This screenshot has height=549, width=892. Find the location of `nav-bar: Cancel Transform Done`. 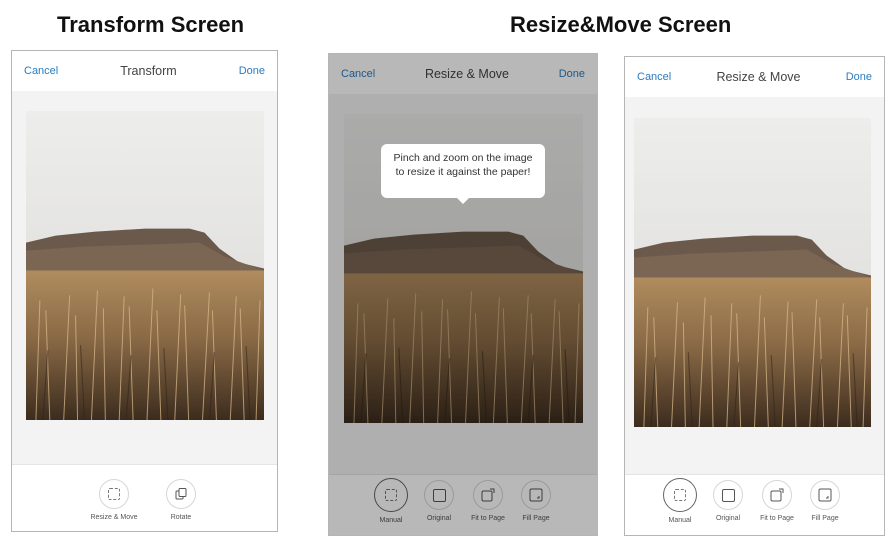

nav-bar: Cancel Transform Done is located at coordinates (144, 71).